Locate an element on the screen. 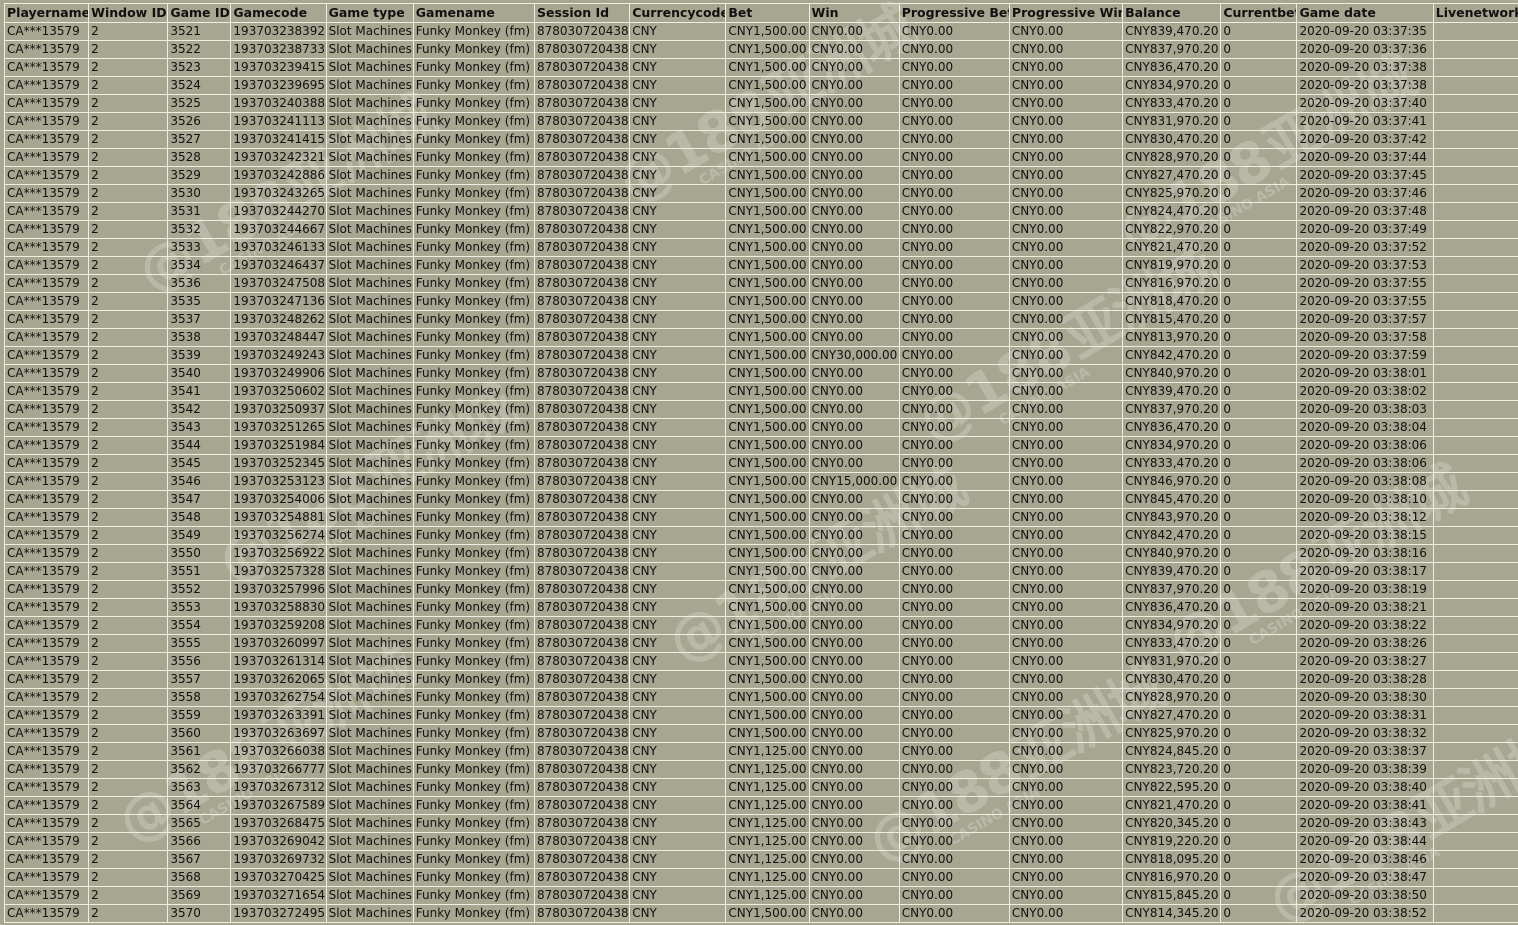  cell-game-date: 2020-09-20 03:37:41 is located at coordinates (1365, 121).